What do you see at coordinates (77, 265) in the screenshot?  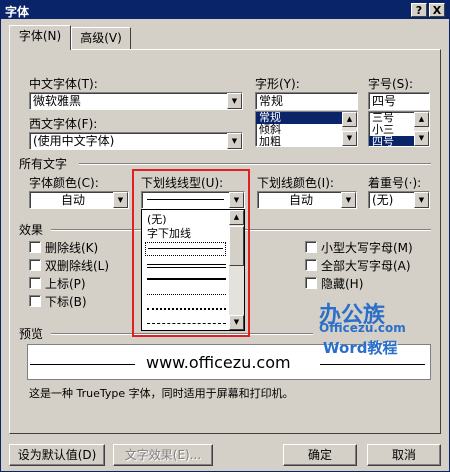 I see `double-strikethrough-label: 双删除线(L)` at bounding box center [77, 265].